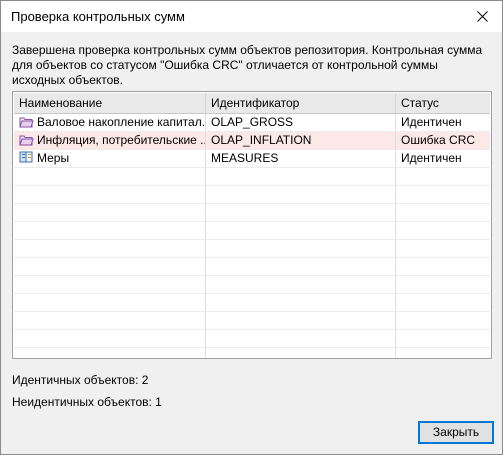 The image size is (503, 455). What do you see at coordinates (301, 158) in the screenshot?
I see `cell-identifier: MEASURES` at bounding box center [301, 158].